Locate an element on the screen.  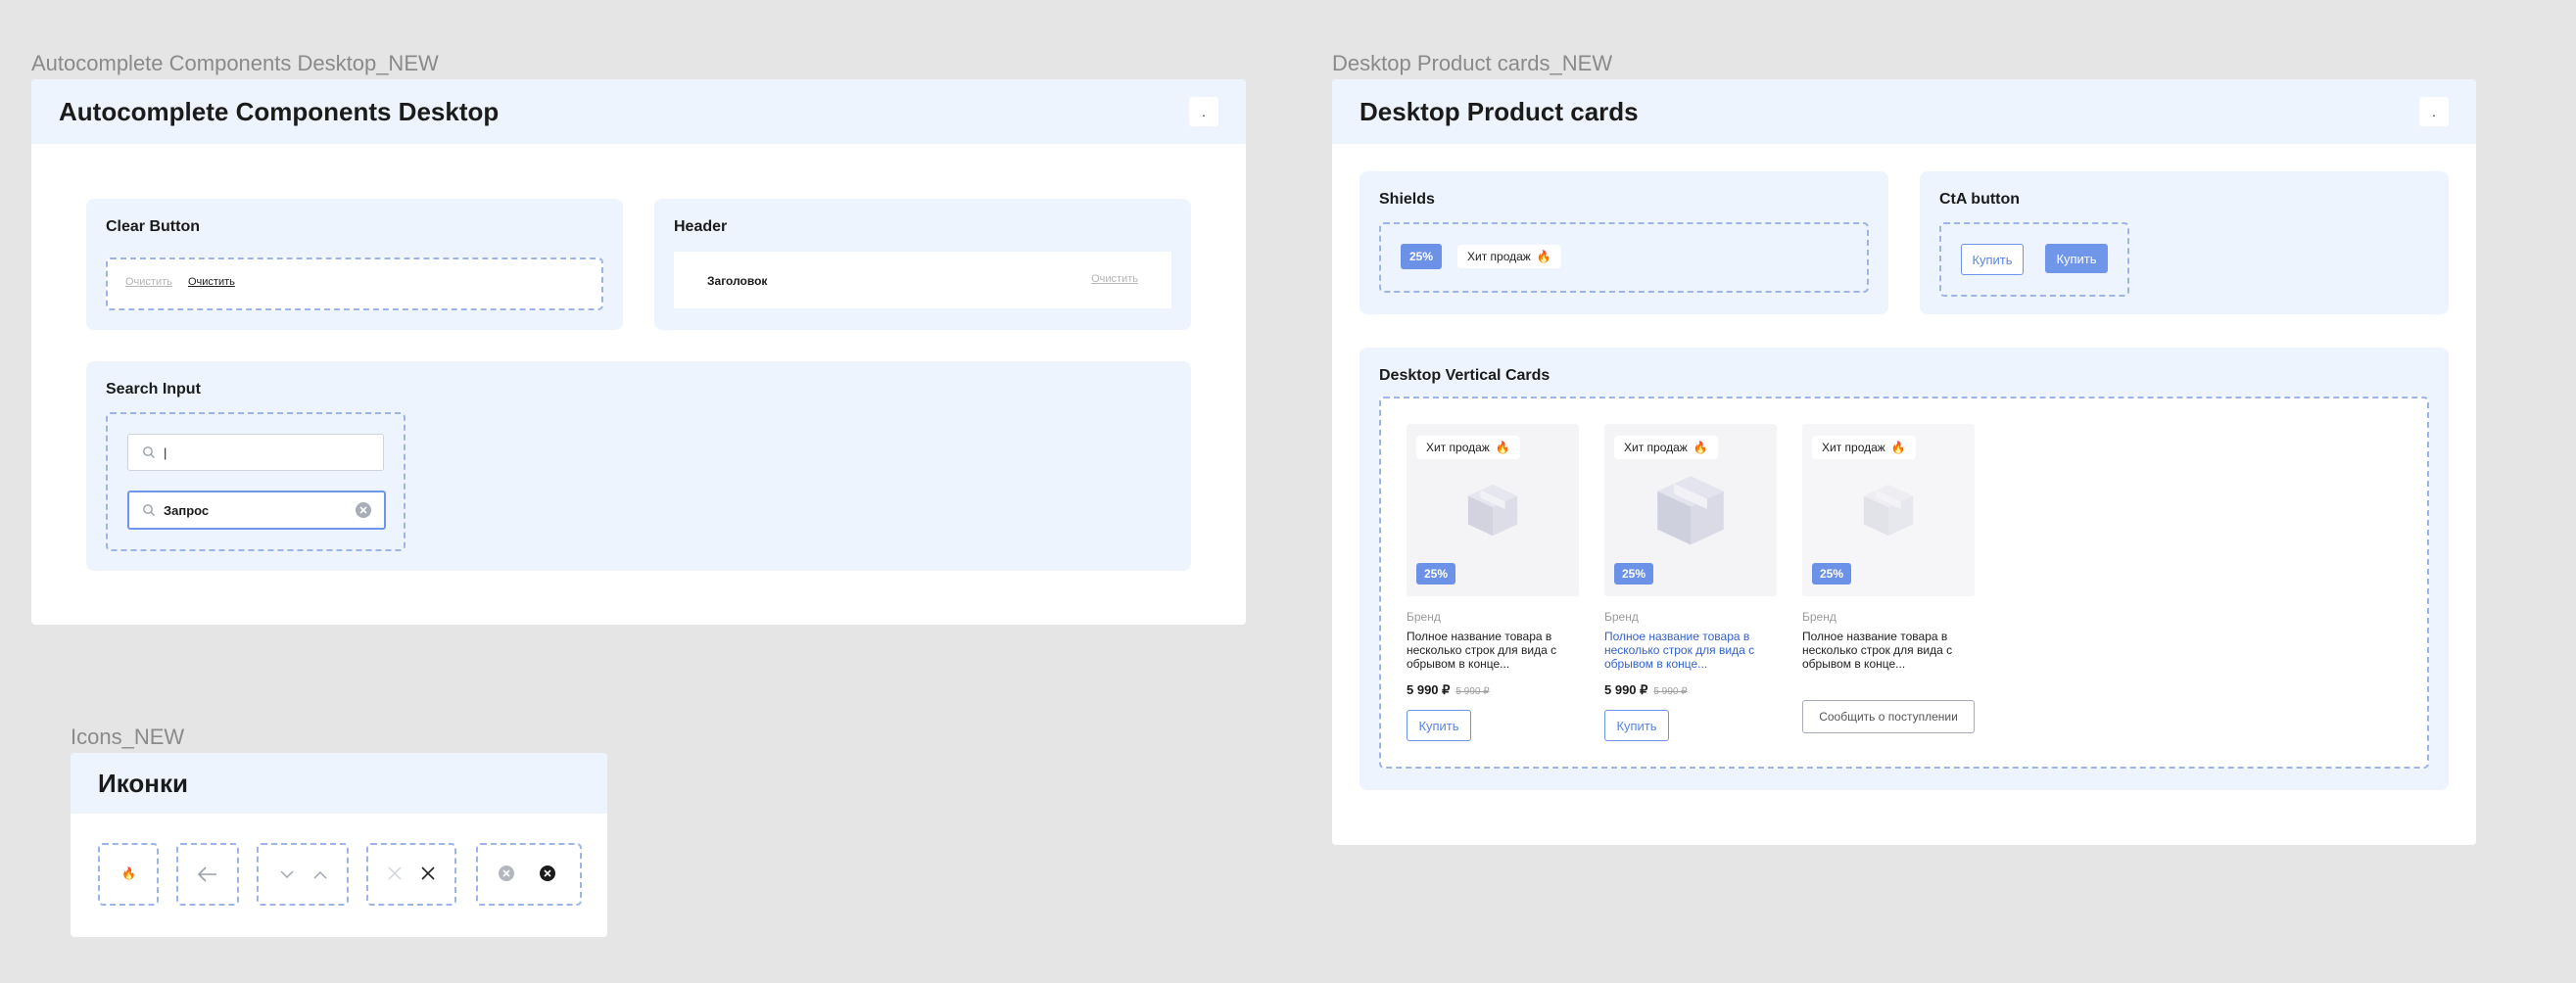
frame-label-icons: Icons_NEW is located at coordinates (128, 737).